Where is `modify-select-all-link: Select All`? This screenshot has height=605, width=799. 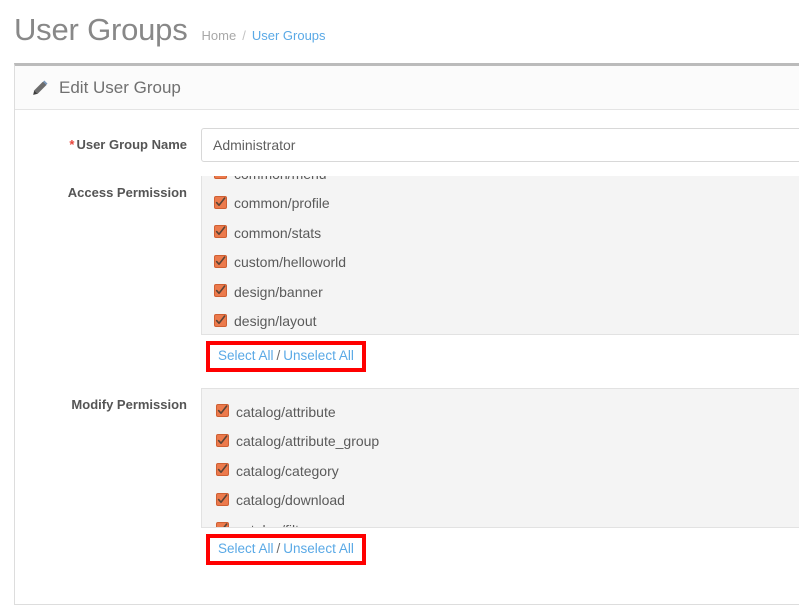 modify-select-all-link: Select All is located at coordinates (246, 548).